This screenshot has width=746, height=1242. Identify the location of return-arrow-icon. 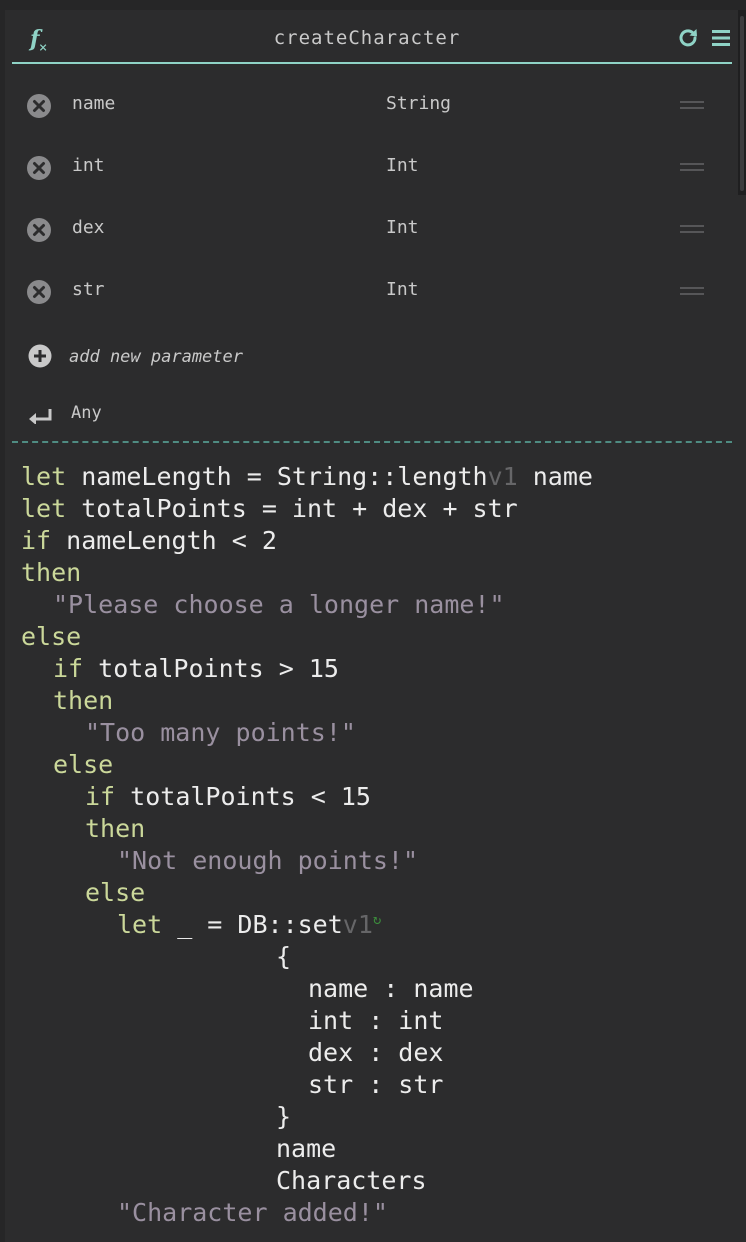
(40, 416).